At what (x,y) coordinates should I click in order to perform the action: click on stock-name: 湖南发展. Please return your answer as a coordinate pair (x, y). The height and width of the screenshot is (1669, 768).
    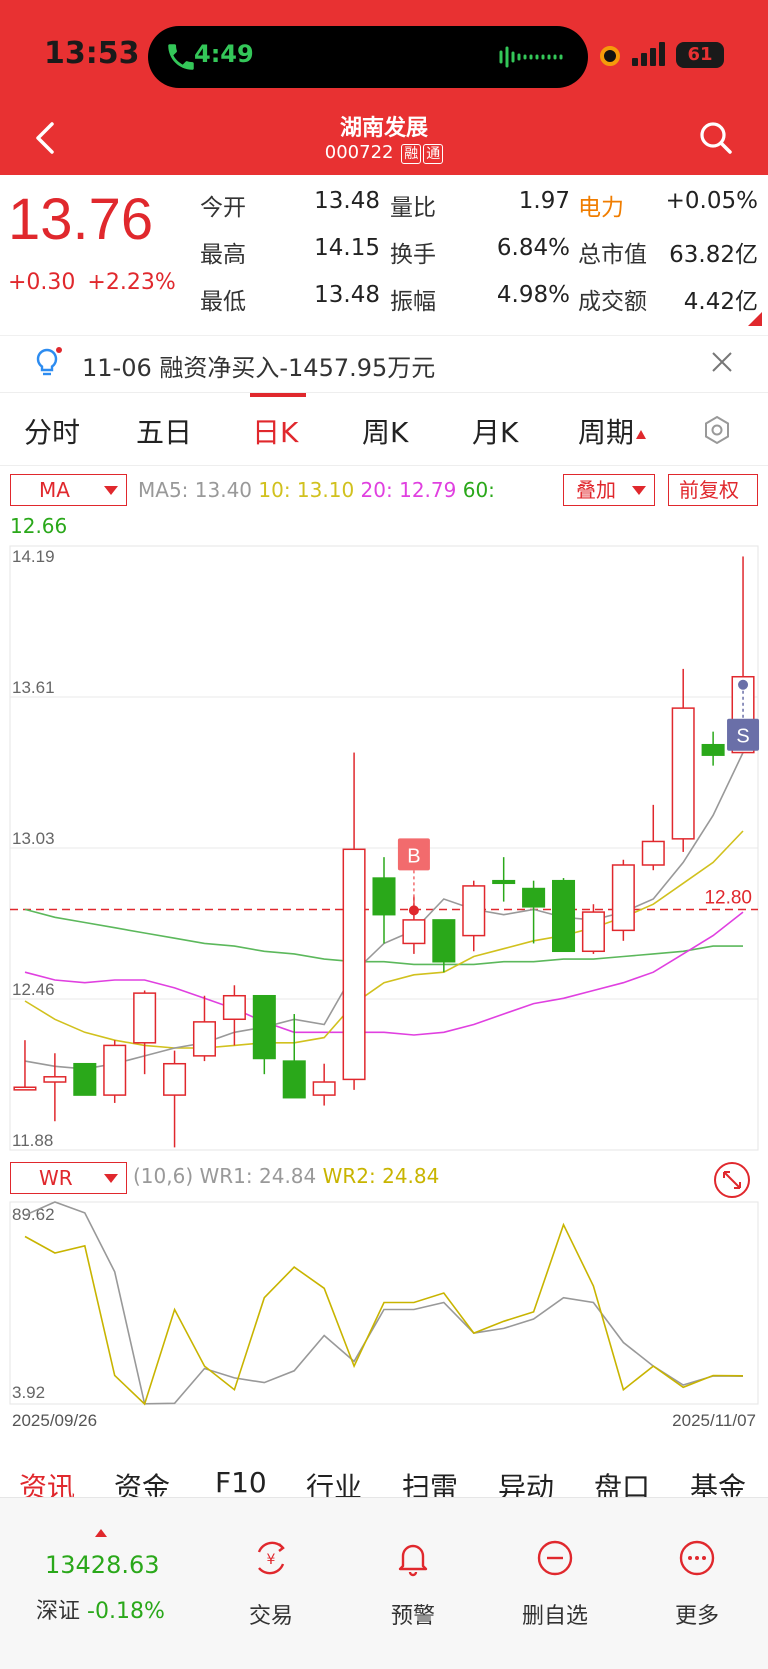
    Looking at the image, I should click on (383, 128).